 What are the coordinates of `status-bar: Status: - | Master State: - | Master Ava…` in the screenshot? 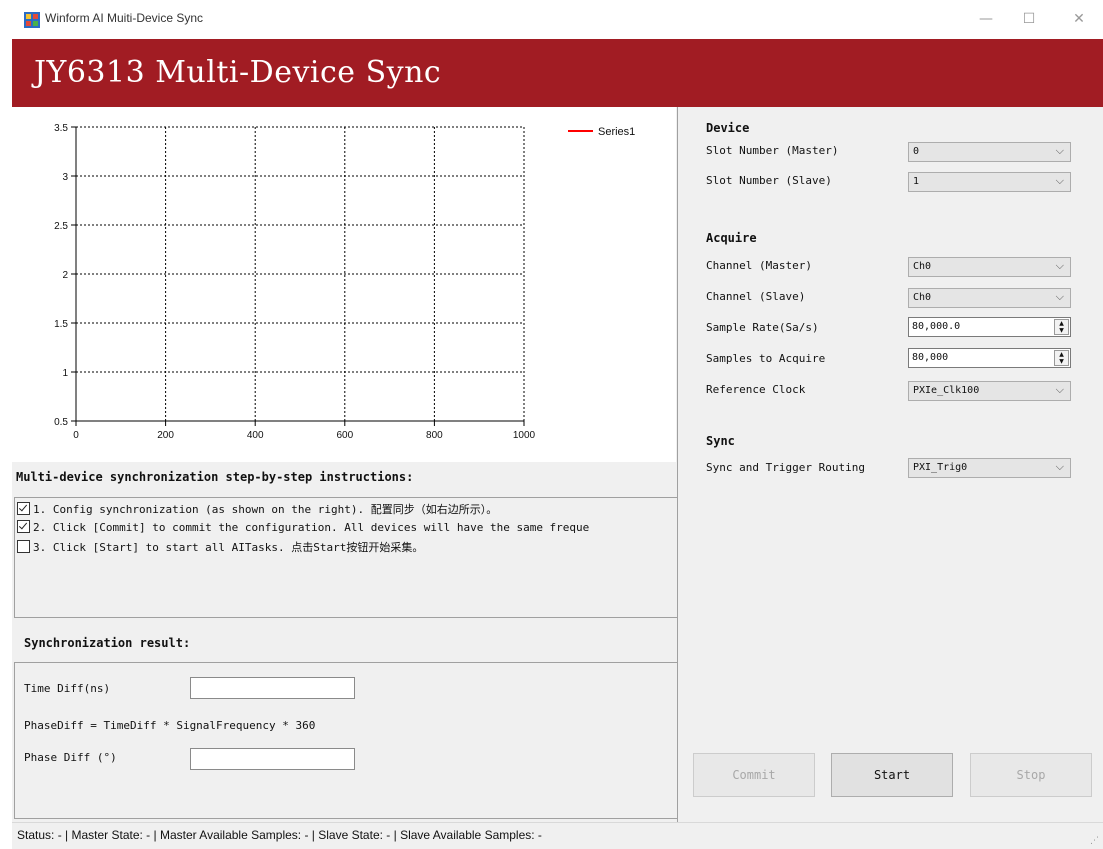 It's located at (557, 835).